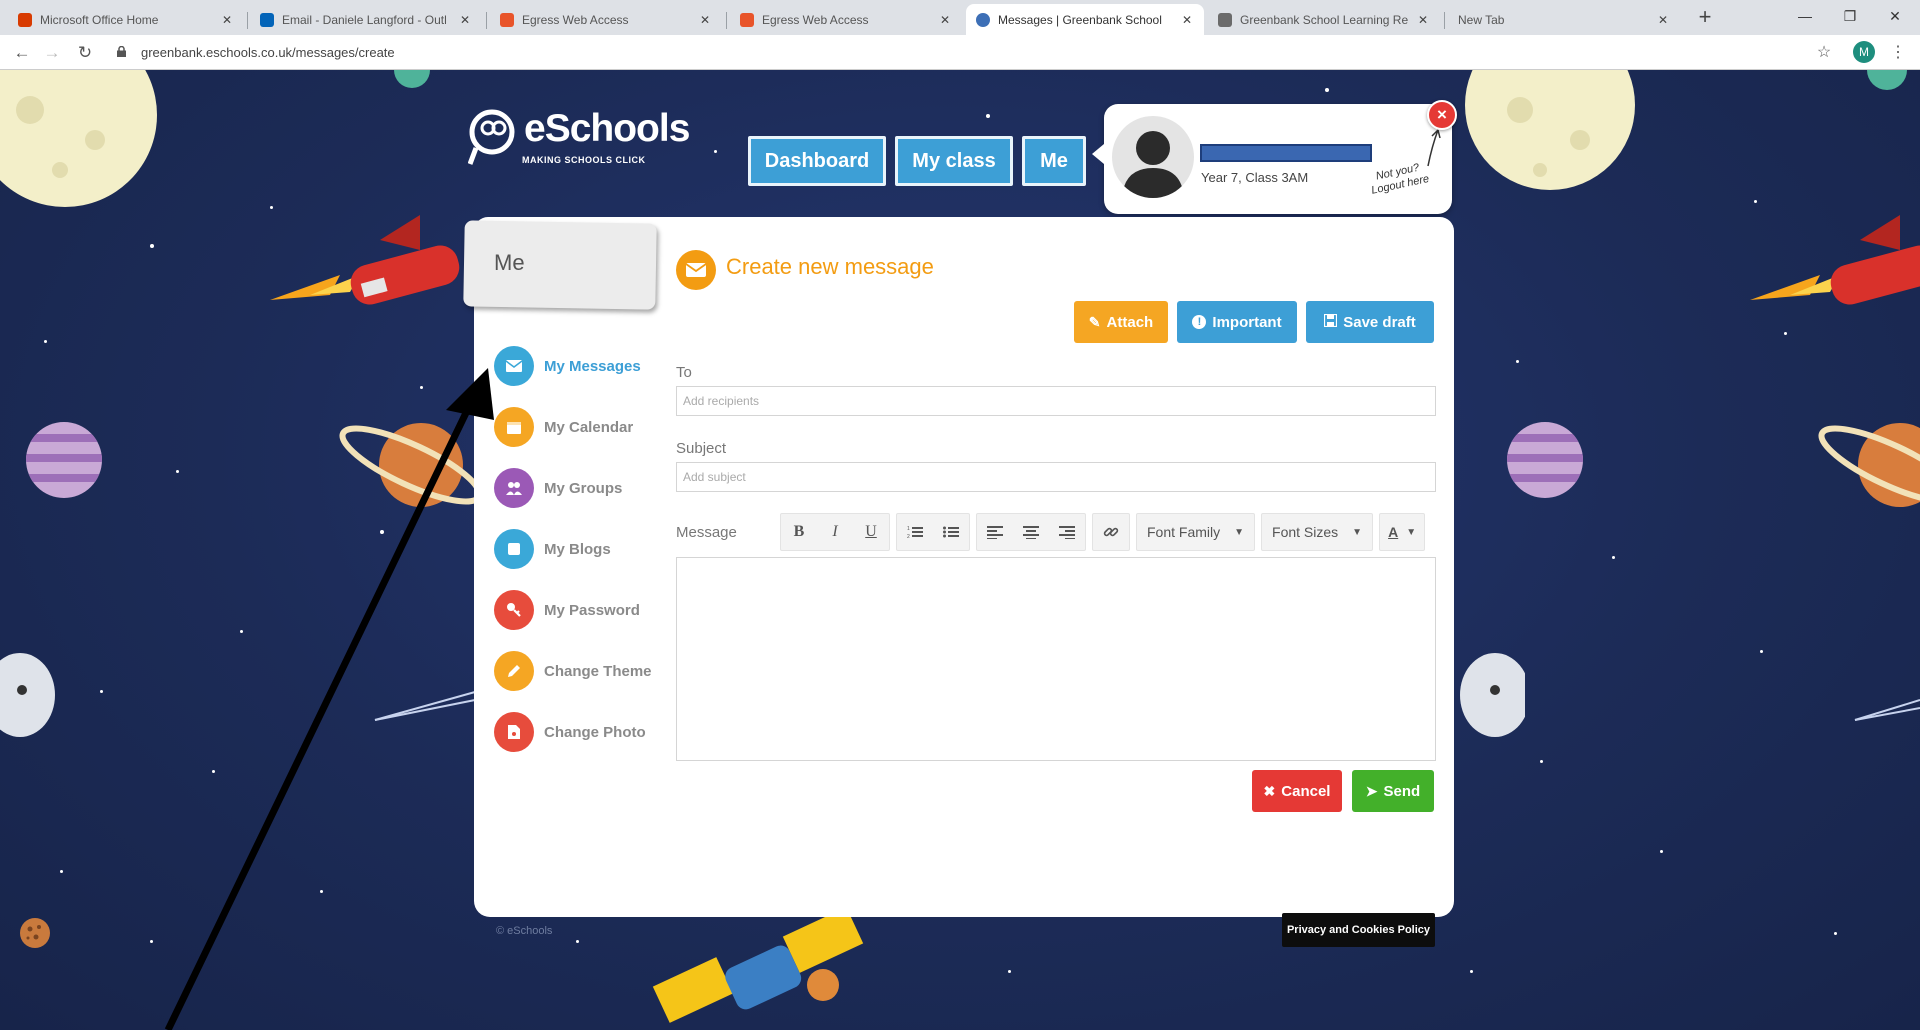  What do you see at coordinates (1550, 130) in the screenshot?
I see `moon-decoration-right` at bounding box center [1550, 130].